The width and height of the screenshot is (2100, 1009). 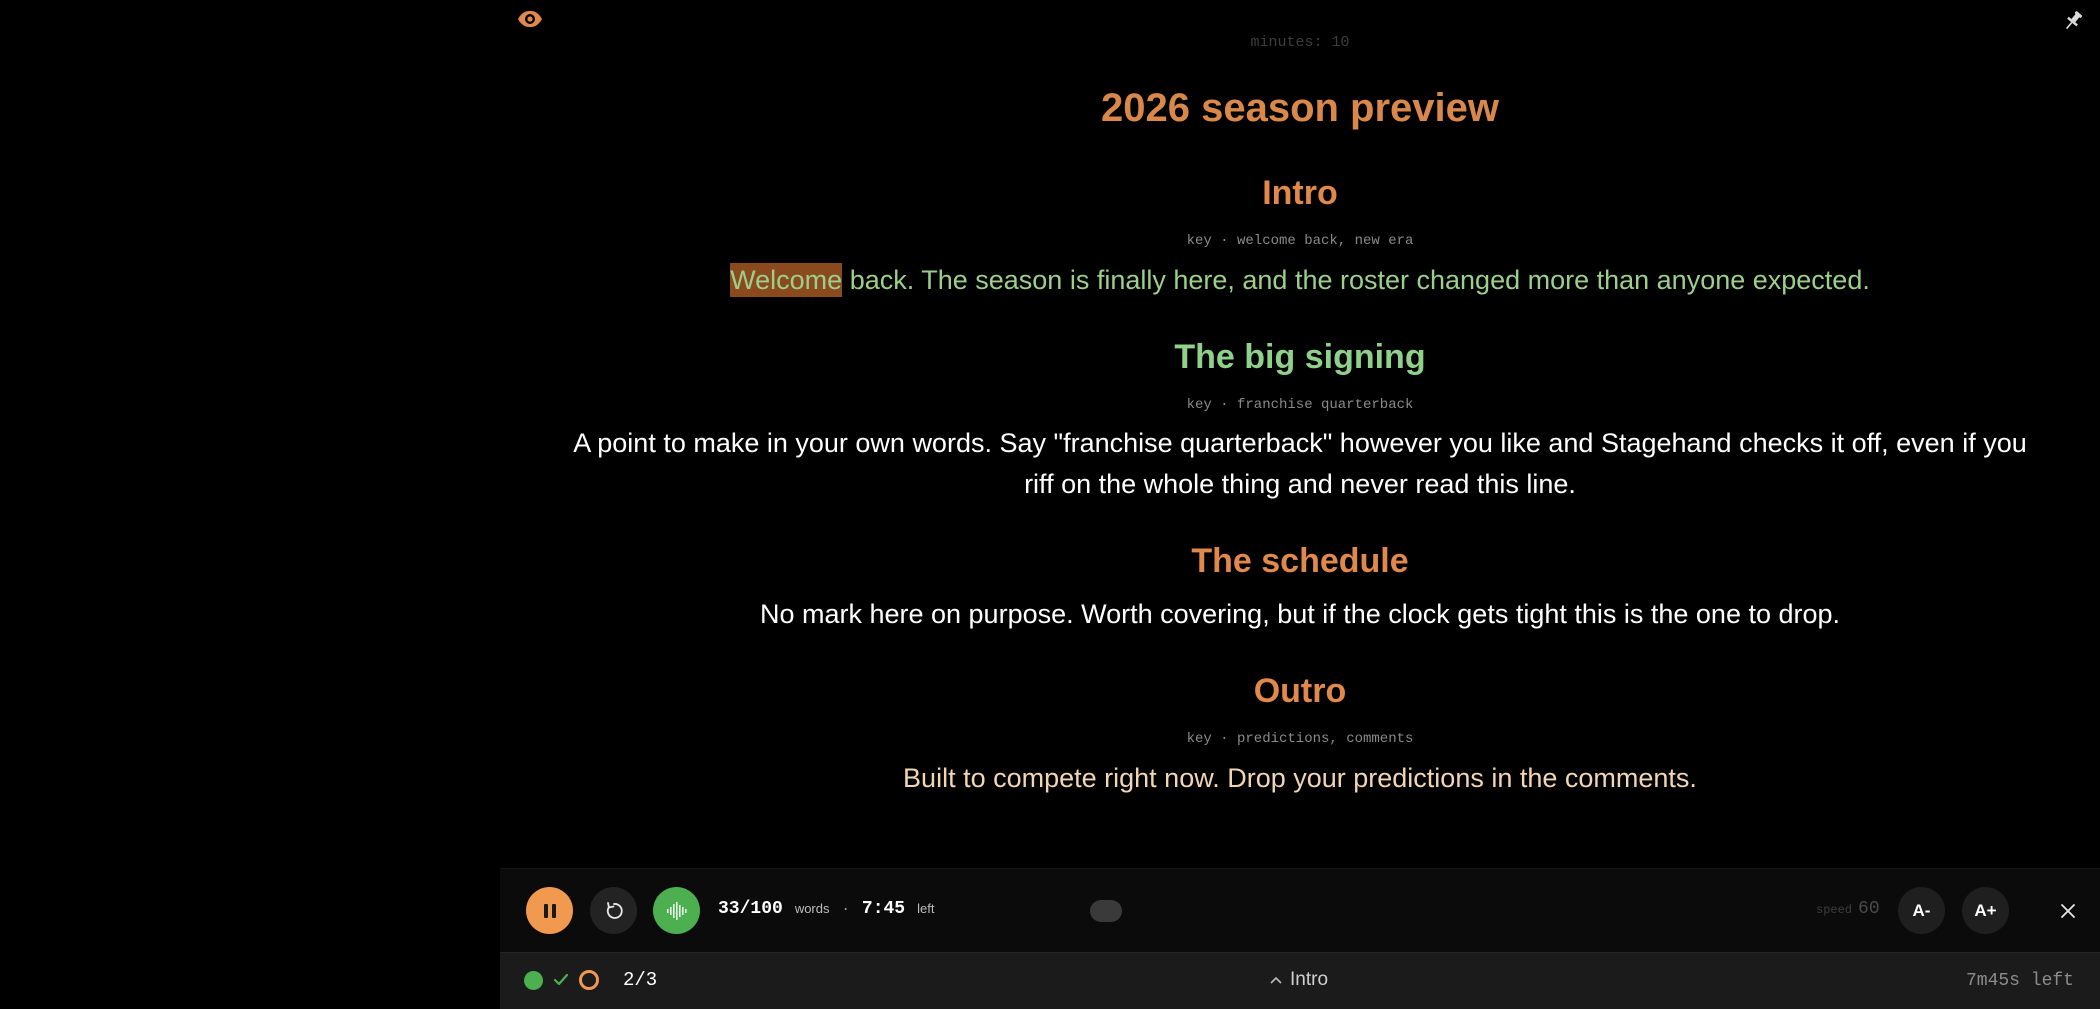 I want to click on section-key-intro: key · welcome back, new era, so click(x=1300, y=241).